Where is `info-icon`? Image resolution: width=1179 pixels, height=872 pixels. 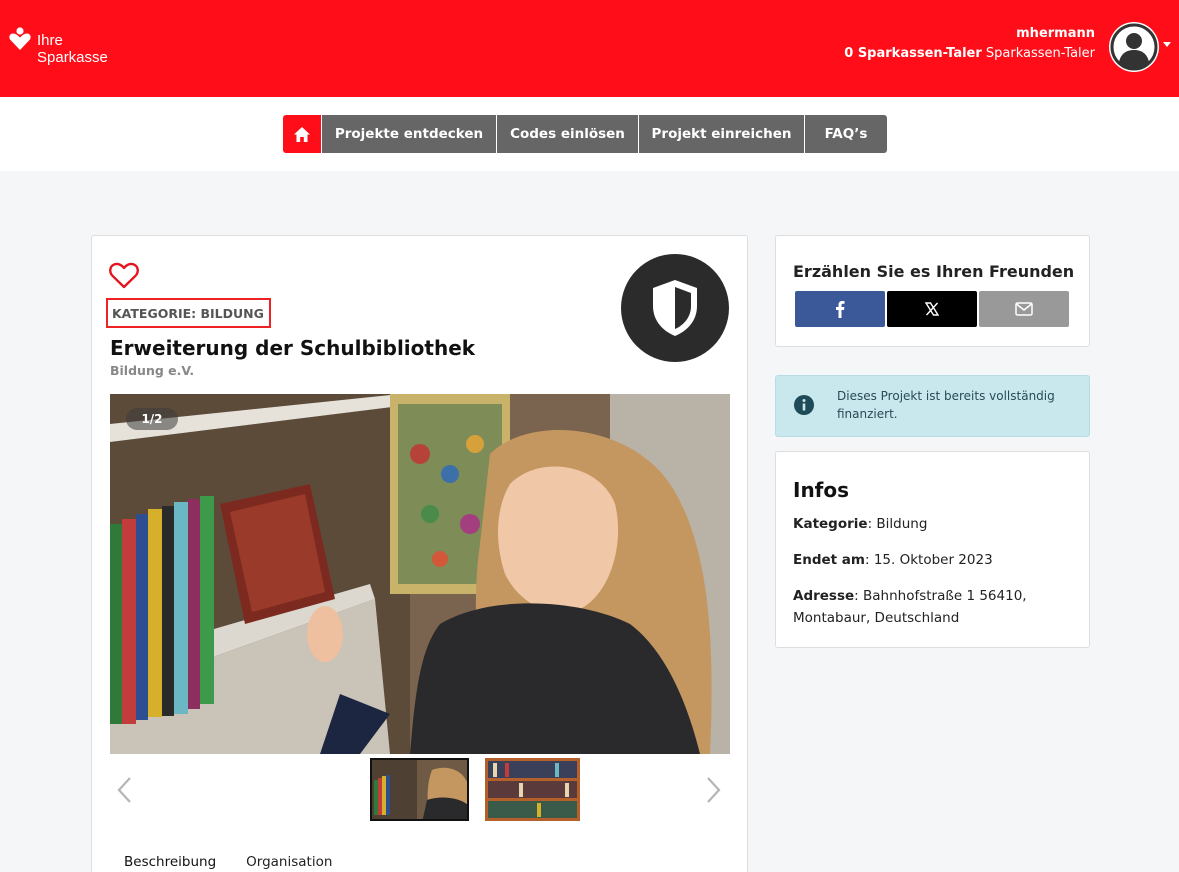 info-icon is located at coordinates (804, 405).